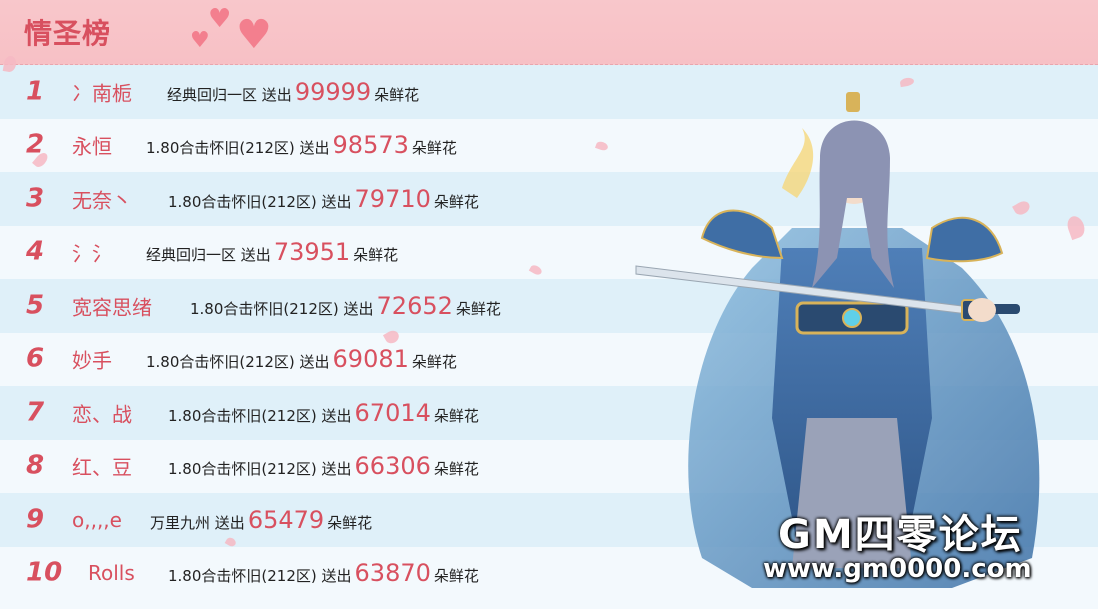 This screenshot has width=1098, height=609. I want to click on rank-number: 1, so click(35, 91).